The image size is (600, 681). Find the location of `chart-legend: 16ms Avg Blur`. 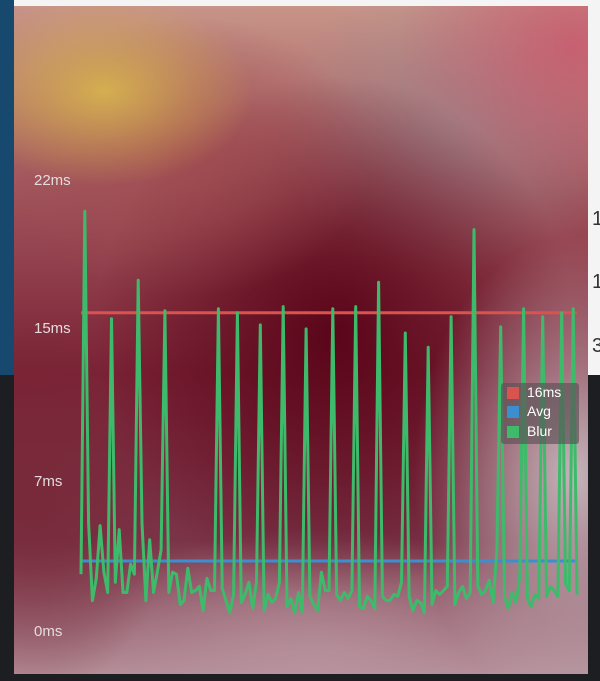

chart-legend: 16ms Avg Blur is located at coordinates (540, 413).